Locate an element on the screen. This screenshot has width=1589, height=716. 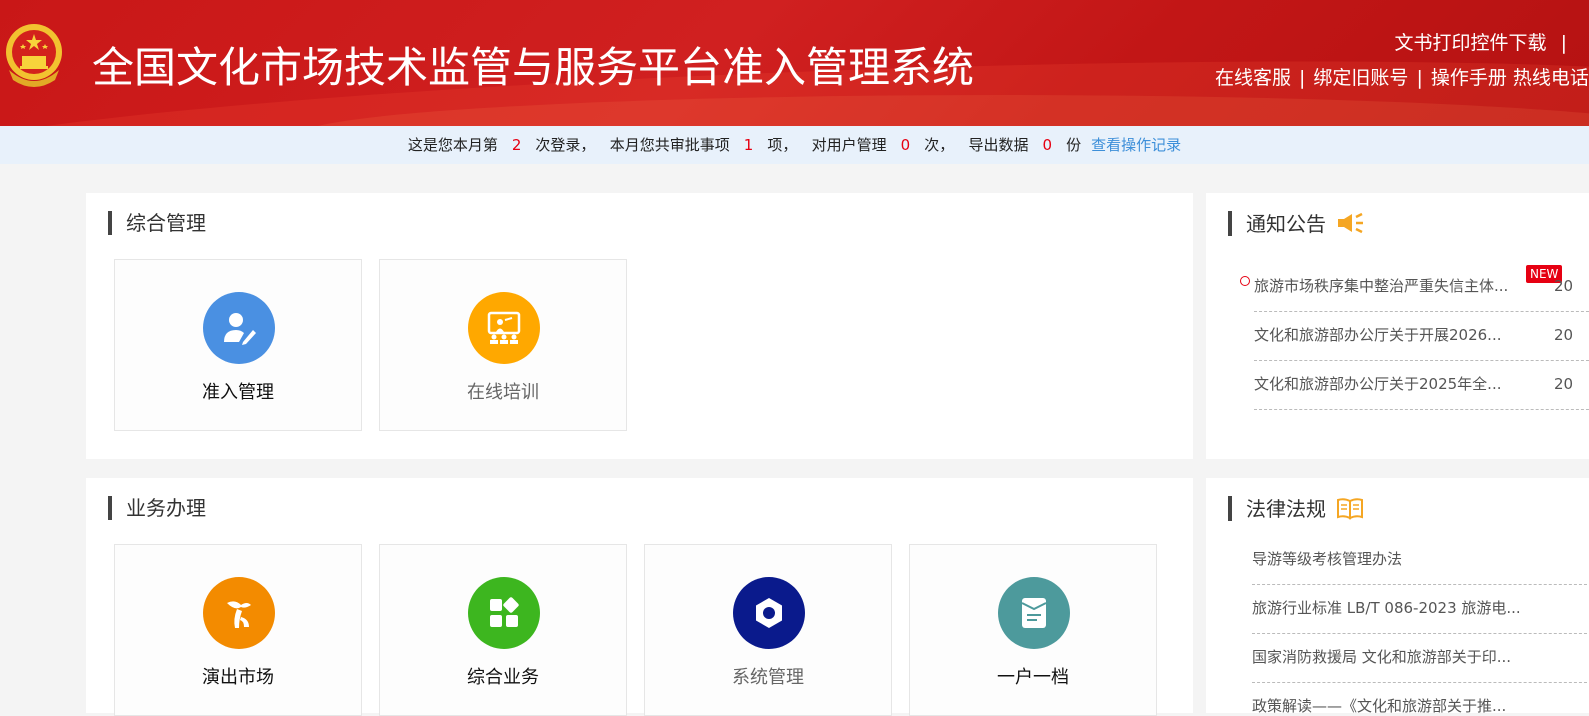
tile-performance-market: 演出市场 is located at coordinates (238, 630).